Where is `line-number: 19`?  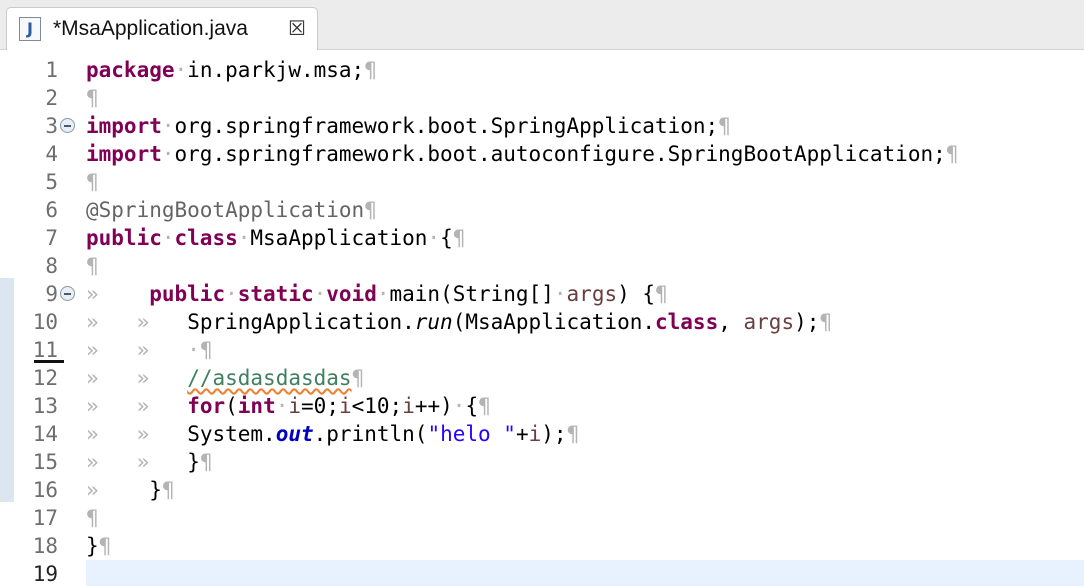 line-number: 19 is located at coordinates (45, 574).